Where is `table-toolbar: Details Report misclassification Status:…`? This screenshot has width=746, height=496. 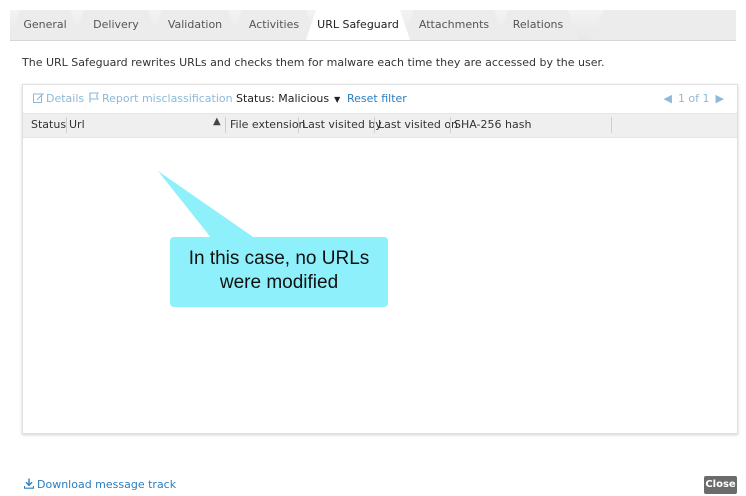 table-toolbar: Details Report misclassification Status:… is located at coordinates (380, 99).